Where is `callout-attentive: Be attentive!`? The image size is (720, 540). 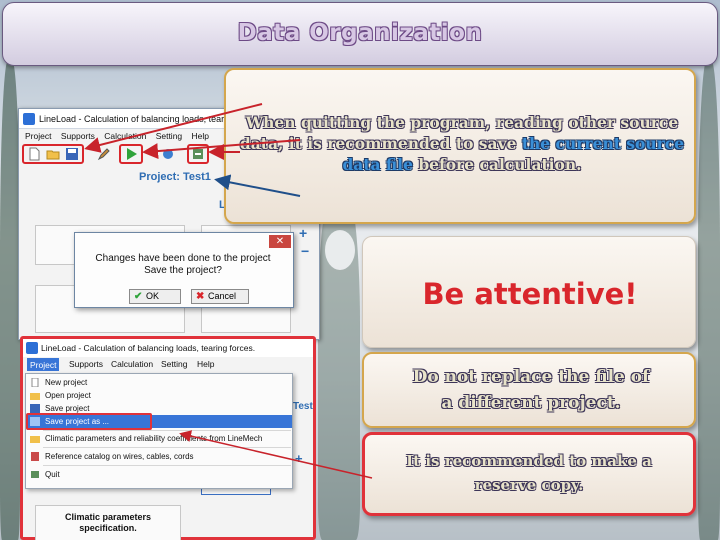
callout-attentive: Be attentive! is located at coordinates (529, 292).